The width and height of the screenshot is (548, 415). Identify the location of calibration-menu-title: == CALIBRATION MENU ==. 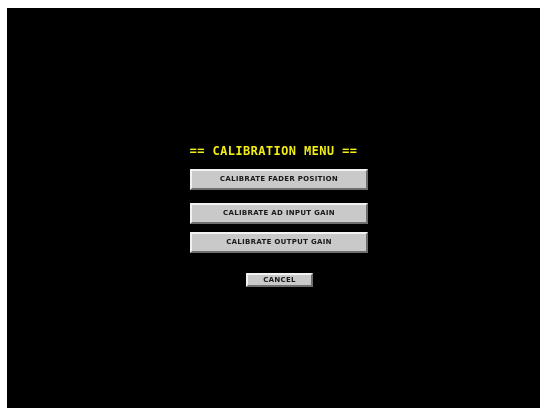
(273, 151).